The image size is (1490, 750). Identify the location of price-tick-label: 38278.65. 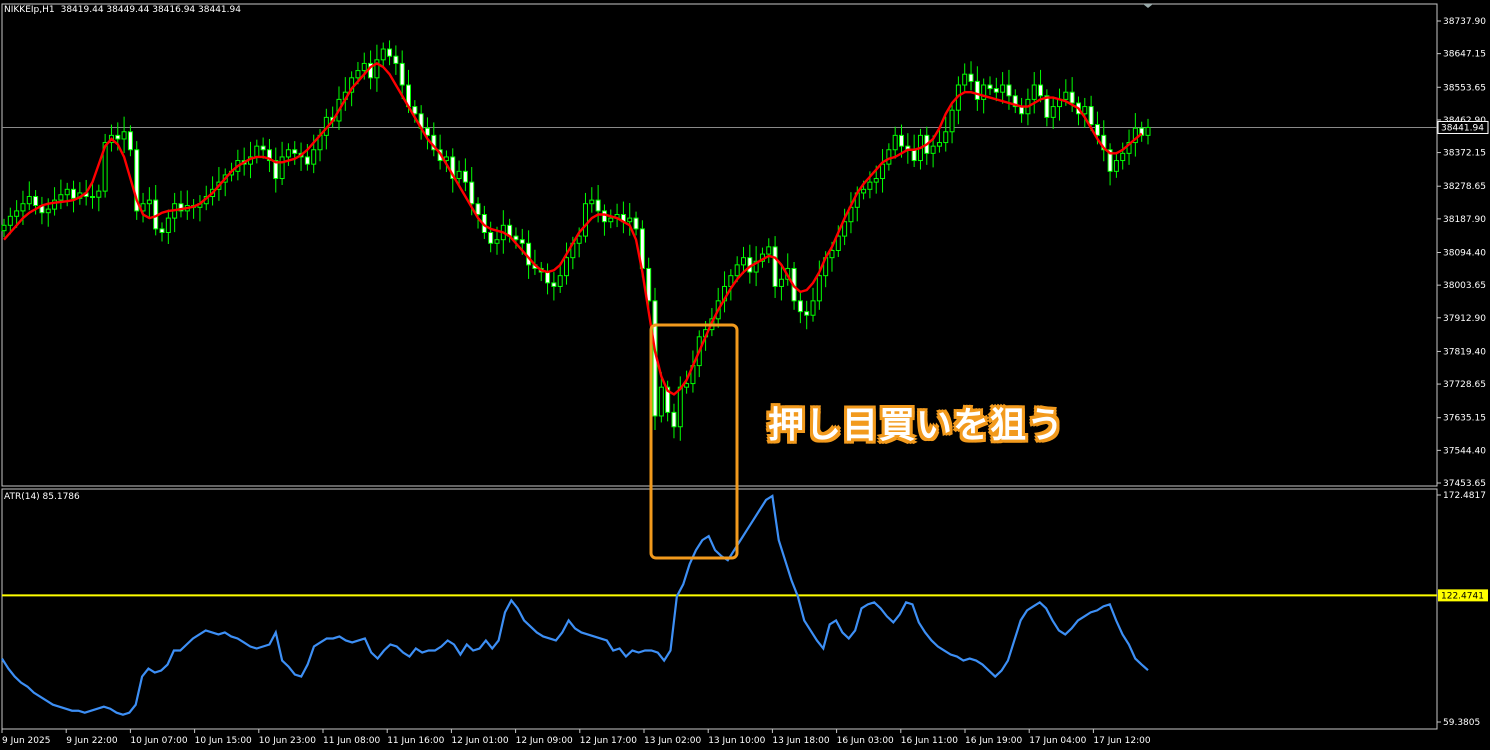
(1464, 187).